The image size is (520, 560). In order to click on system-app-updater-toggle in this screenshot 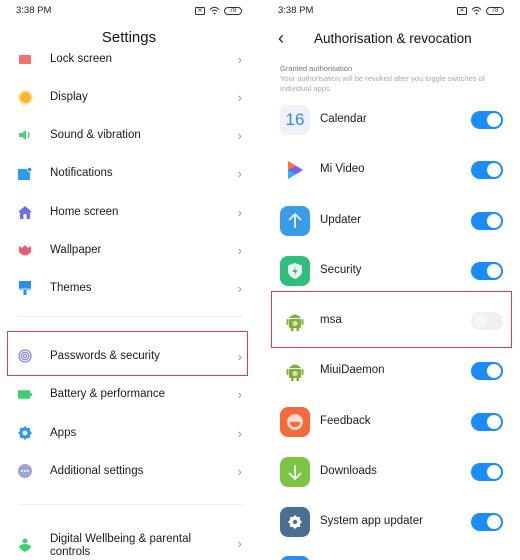, I will do `click(487, 522)`.